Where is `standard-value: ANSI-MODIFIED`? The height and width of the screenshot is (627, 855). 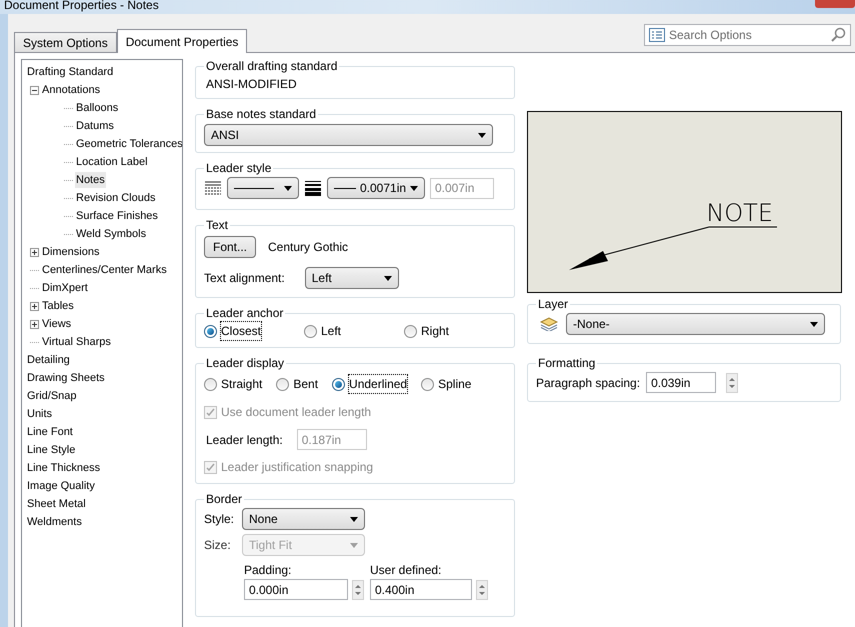
standard-value: ANSI-MODIFIED is located at coordinates (251, 84).